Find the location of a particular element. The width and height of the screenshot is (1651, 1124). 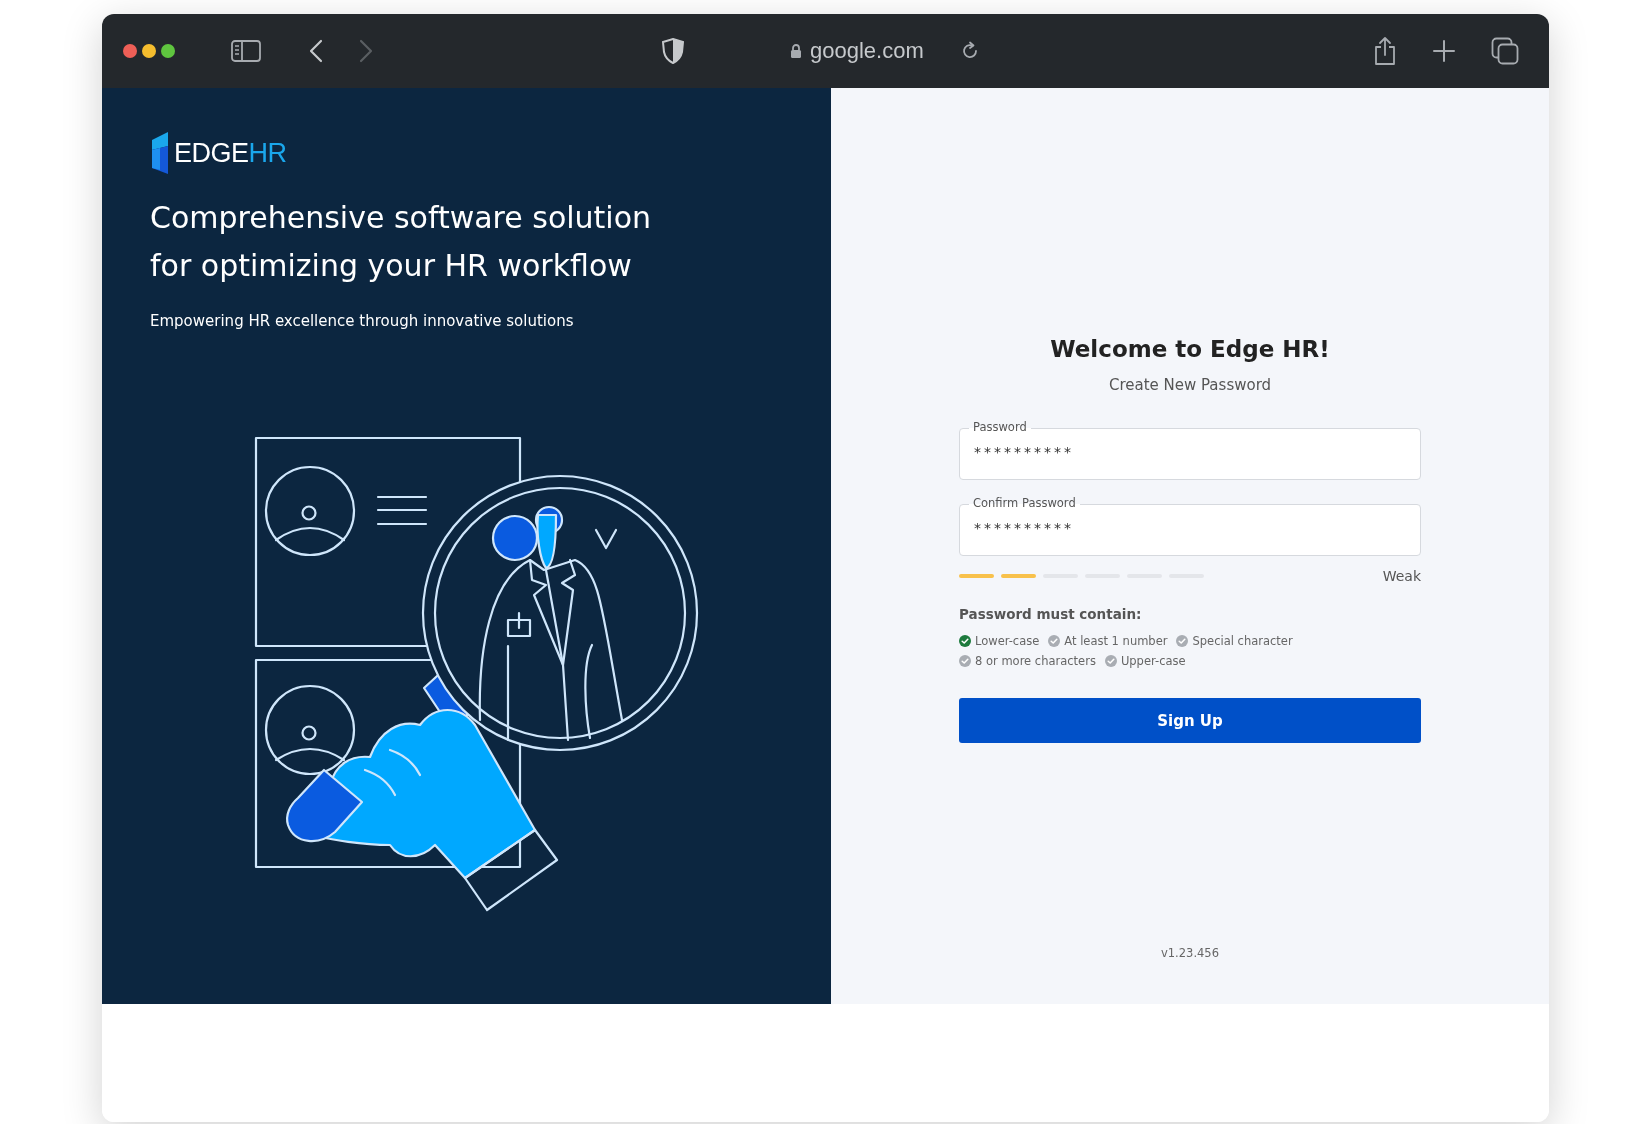

tagline: Empowering HR excellence through innovative solutions is located at coordinates (362, 321).